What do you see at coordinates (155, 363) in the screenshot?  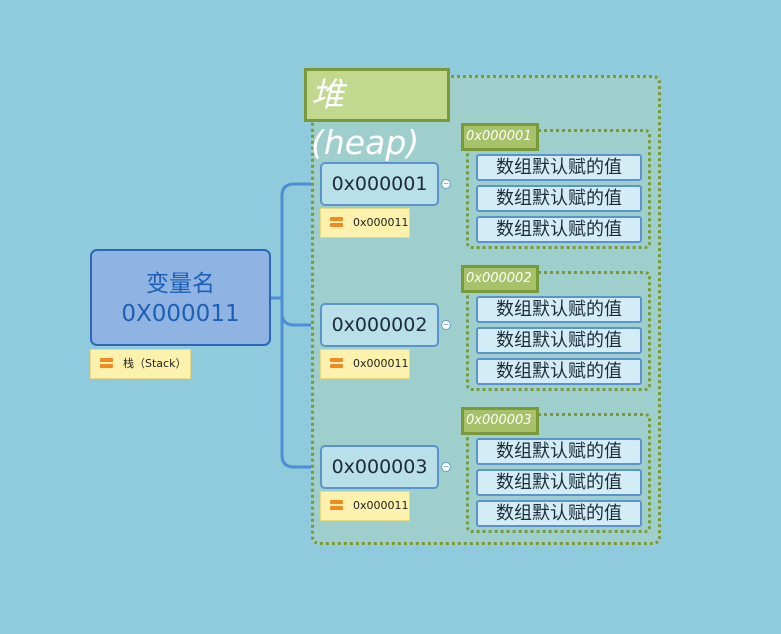 I see `root-stack-note-text: 栈（Stack）` at bounding box center [155, 363].